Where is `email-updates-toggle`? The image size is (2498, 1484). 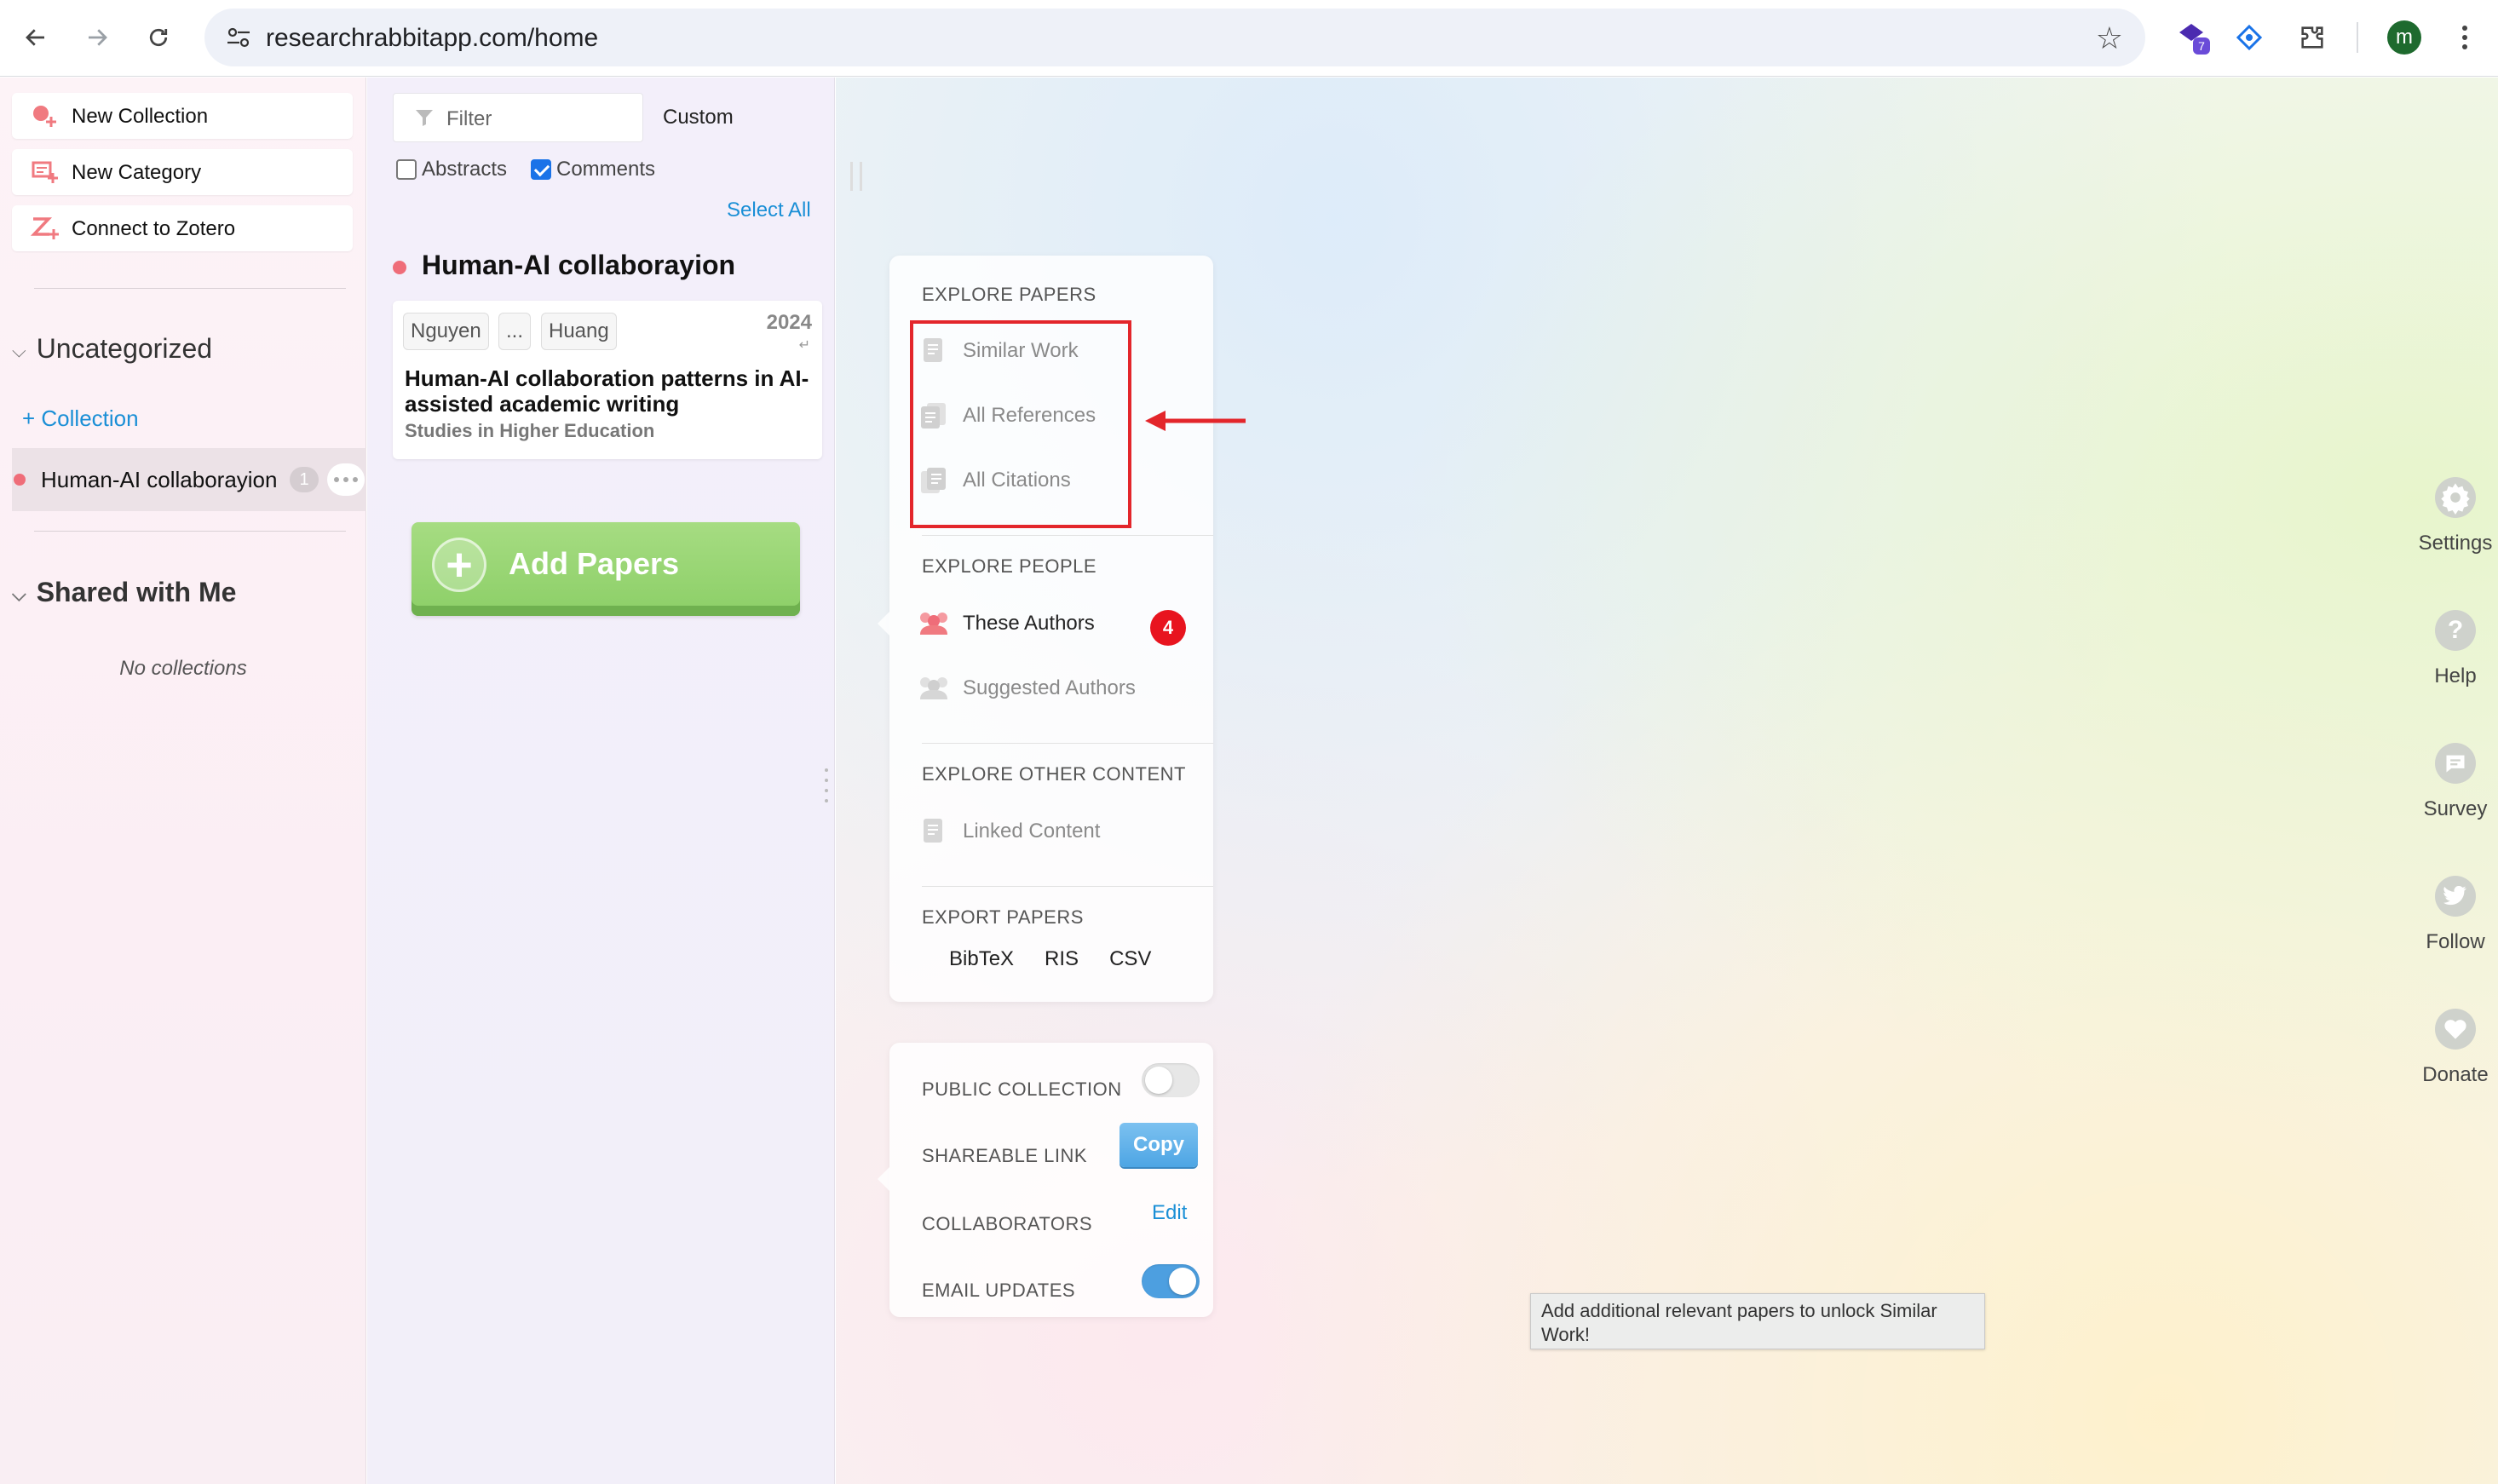 email-updates-toggle is located at coordinates (1171, 1281).